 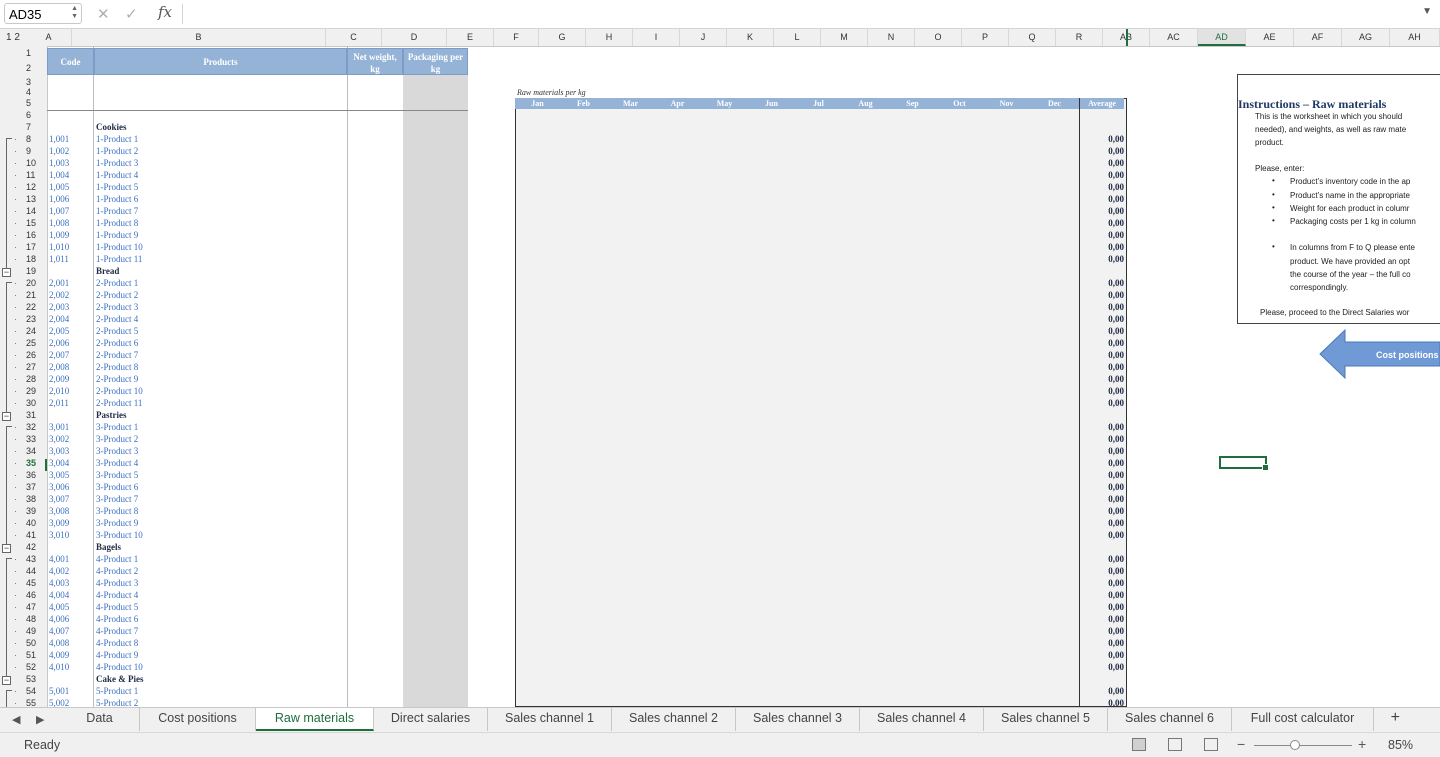 I want to click on next-sheet-icon: ▶, so click(x=40, y=719).